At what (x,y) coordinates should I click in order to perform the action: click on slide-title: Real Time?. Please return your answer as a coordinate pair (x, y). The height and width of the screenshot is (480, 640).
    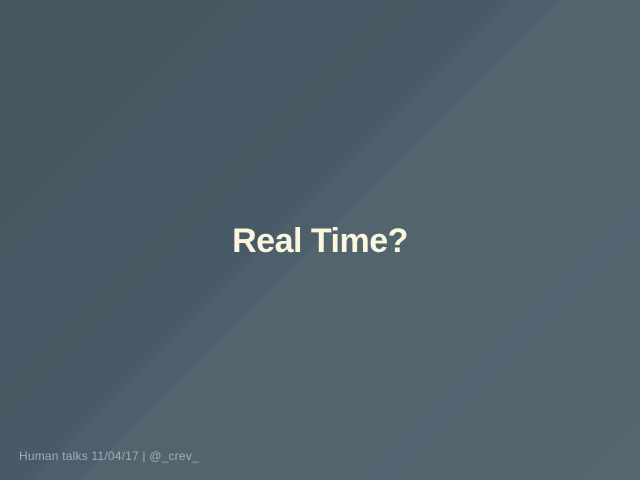
    Looking at the image, I should click on (320, 241).